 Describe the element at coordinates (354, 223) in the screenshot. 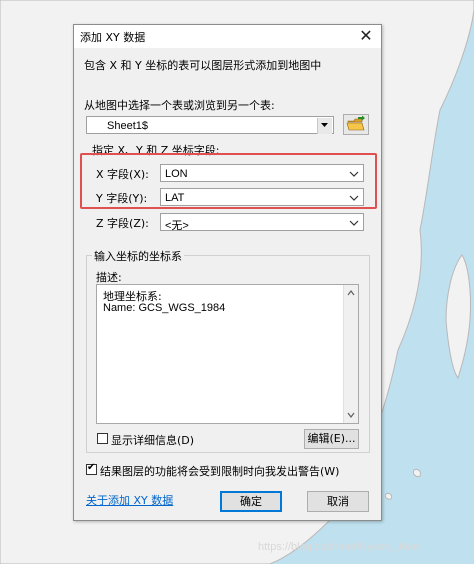

I see `chevron-down-icon` at that location.